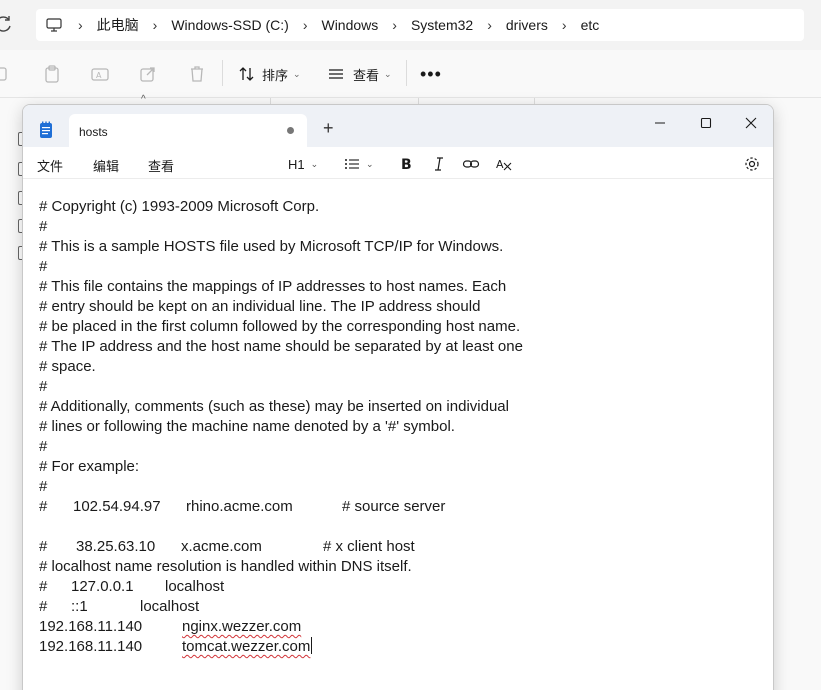 Image resolution: width=821 pixels, height=690 pixels. What do you see at coordinates (369, 546) in the screenshot?
I see `comment: # x client host` at bounding box center [369, 546].